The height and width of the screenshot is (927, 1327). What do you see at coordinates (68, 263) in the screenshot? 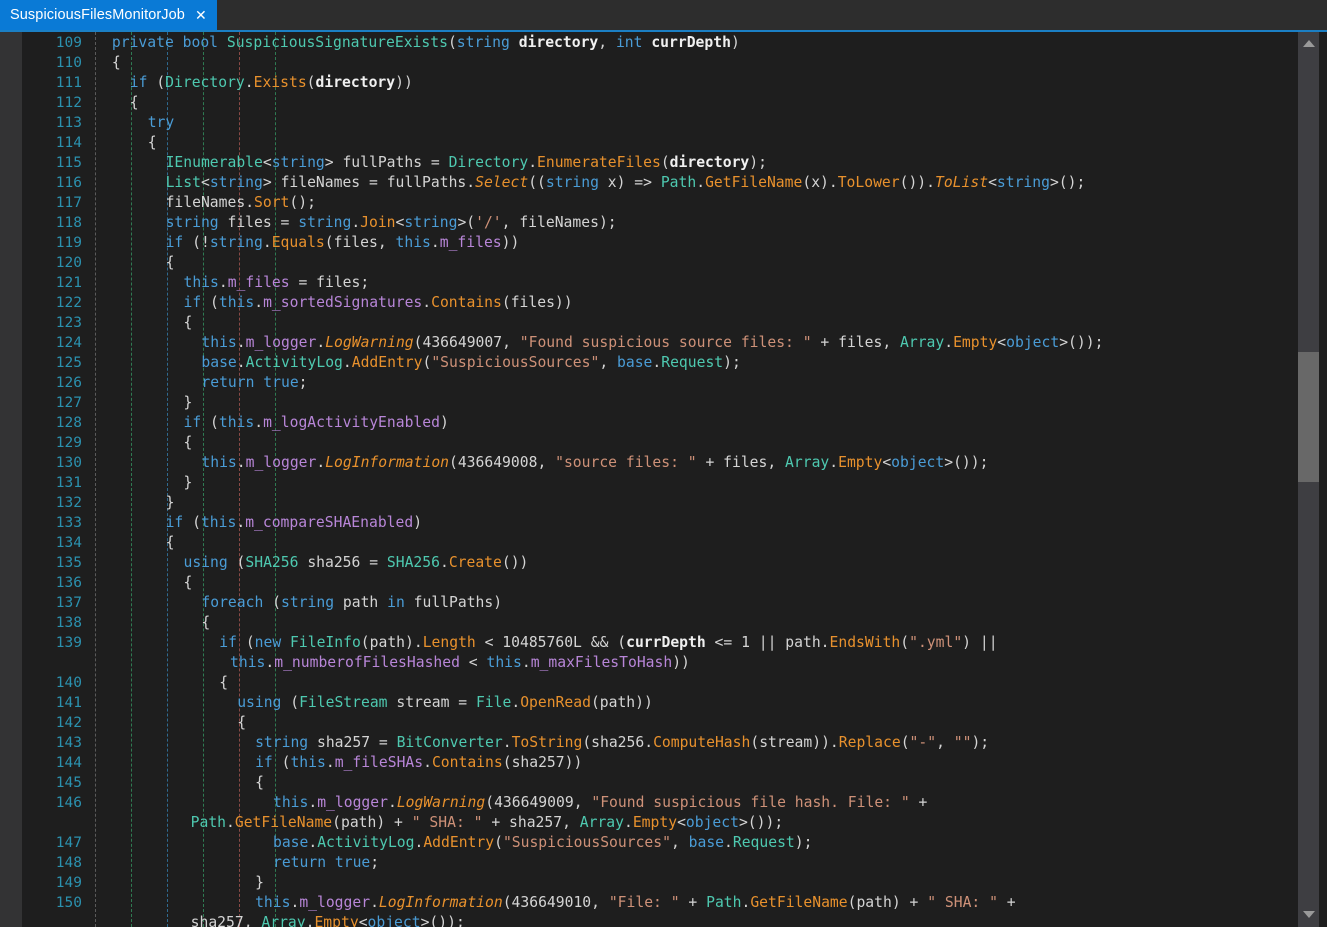
I see `line-number: 120` at bounding box center [68, 263].